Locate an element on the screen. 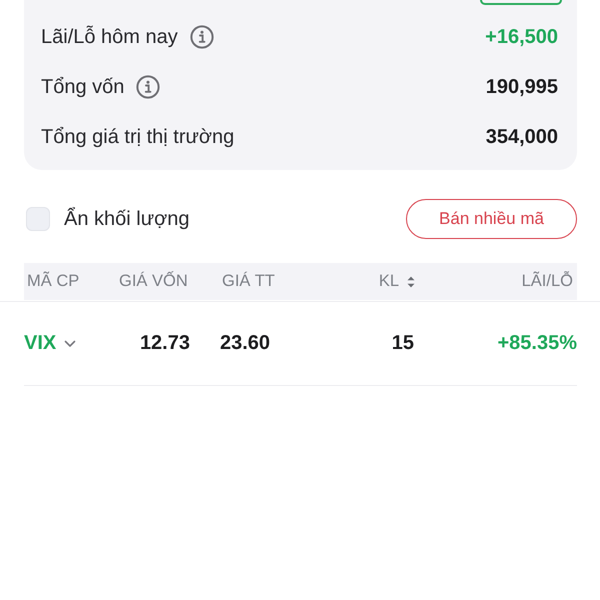 Image resolution: width=600 pixels, height=600 pixels. volume-cell: 15 is located at coordinates (403, 343).